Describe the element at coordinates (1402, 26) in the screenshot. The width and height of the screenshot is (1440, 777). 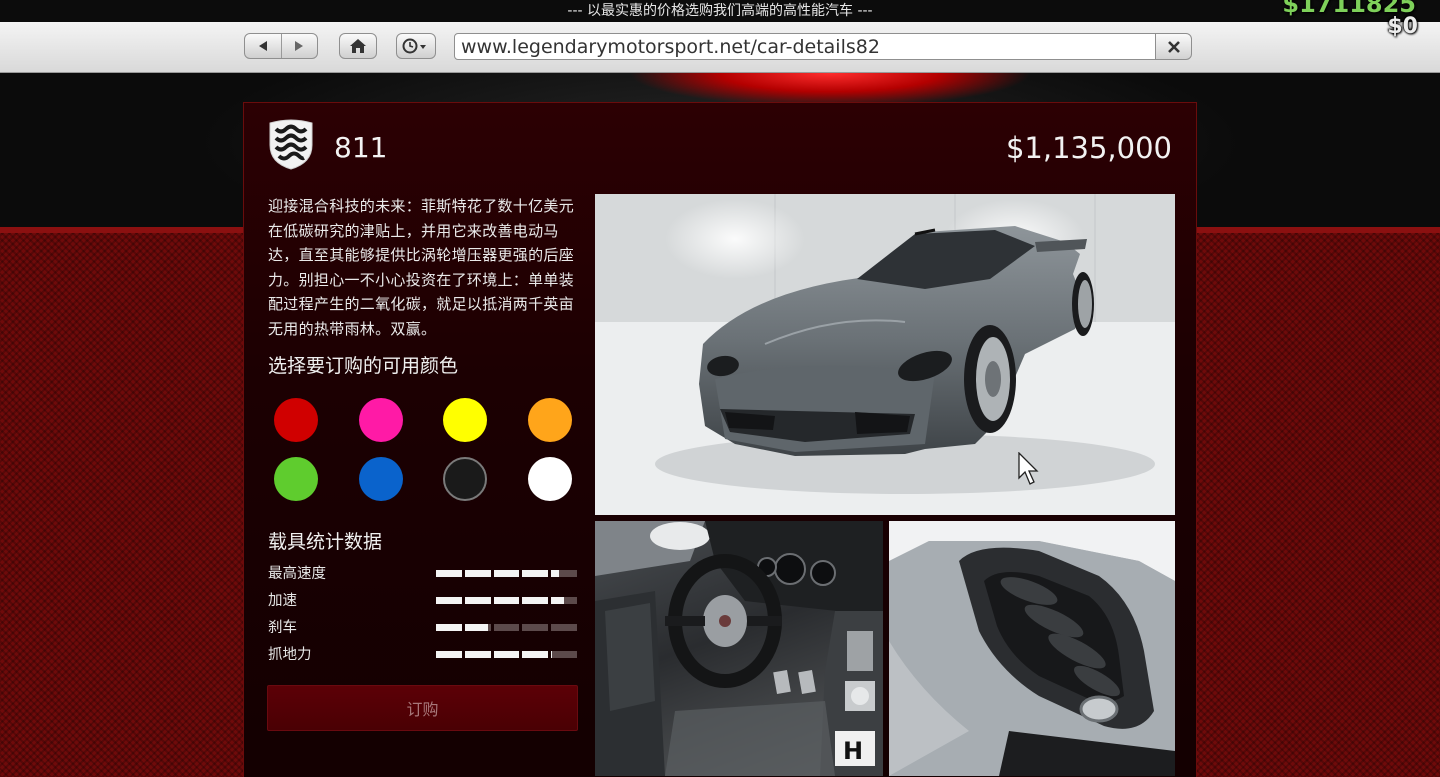
I see `cash-balance: $0` at that location.